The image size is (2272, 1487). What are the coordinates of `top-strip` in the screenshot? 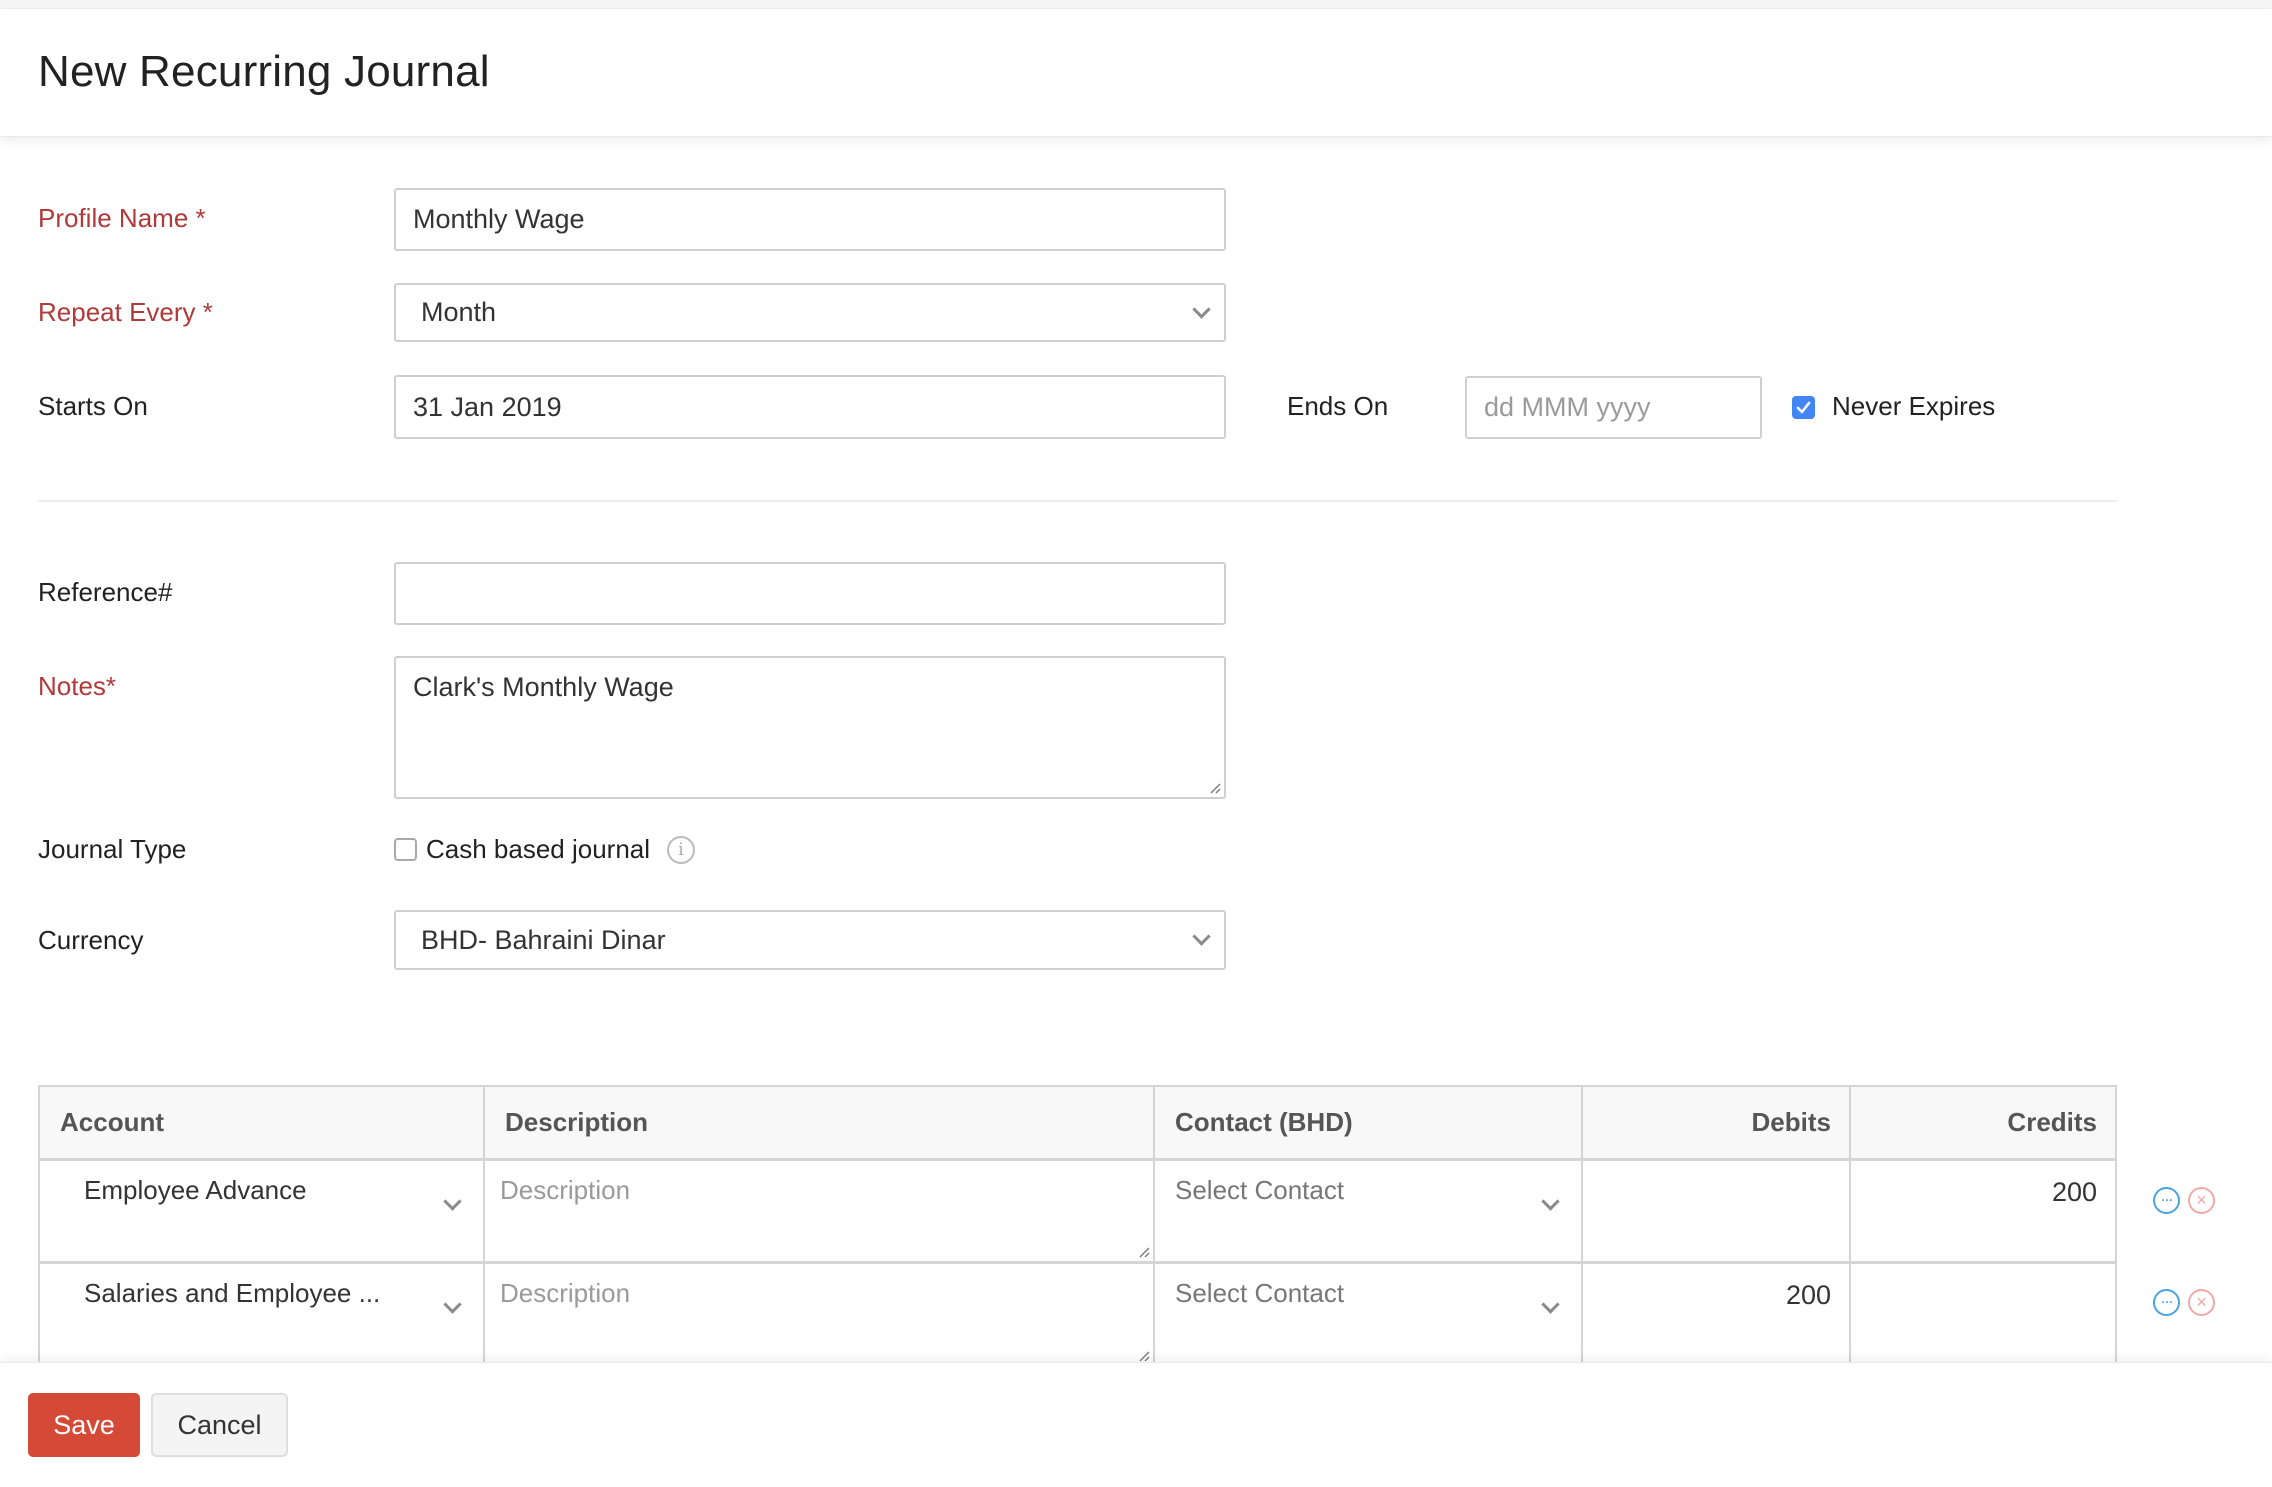 It's located at (1136, 4).